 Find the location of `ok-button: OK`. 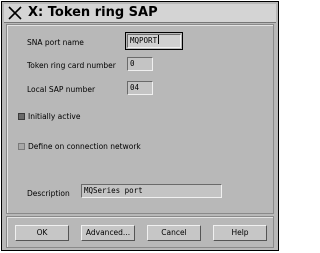

ok-button: OK is located at coordinates (42, 233).